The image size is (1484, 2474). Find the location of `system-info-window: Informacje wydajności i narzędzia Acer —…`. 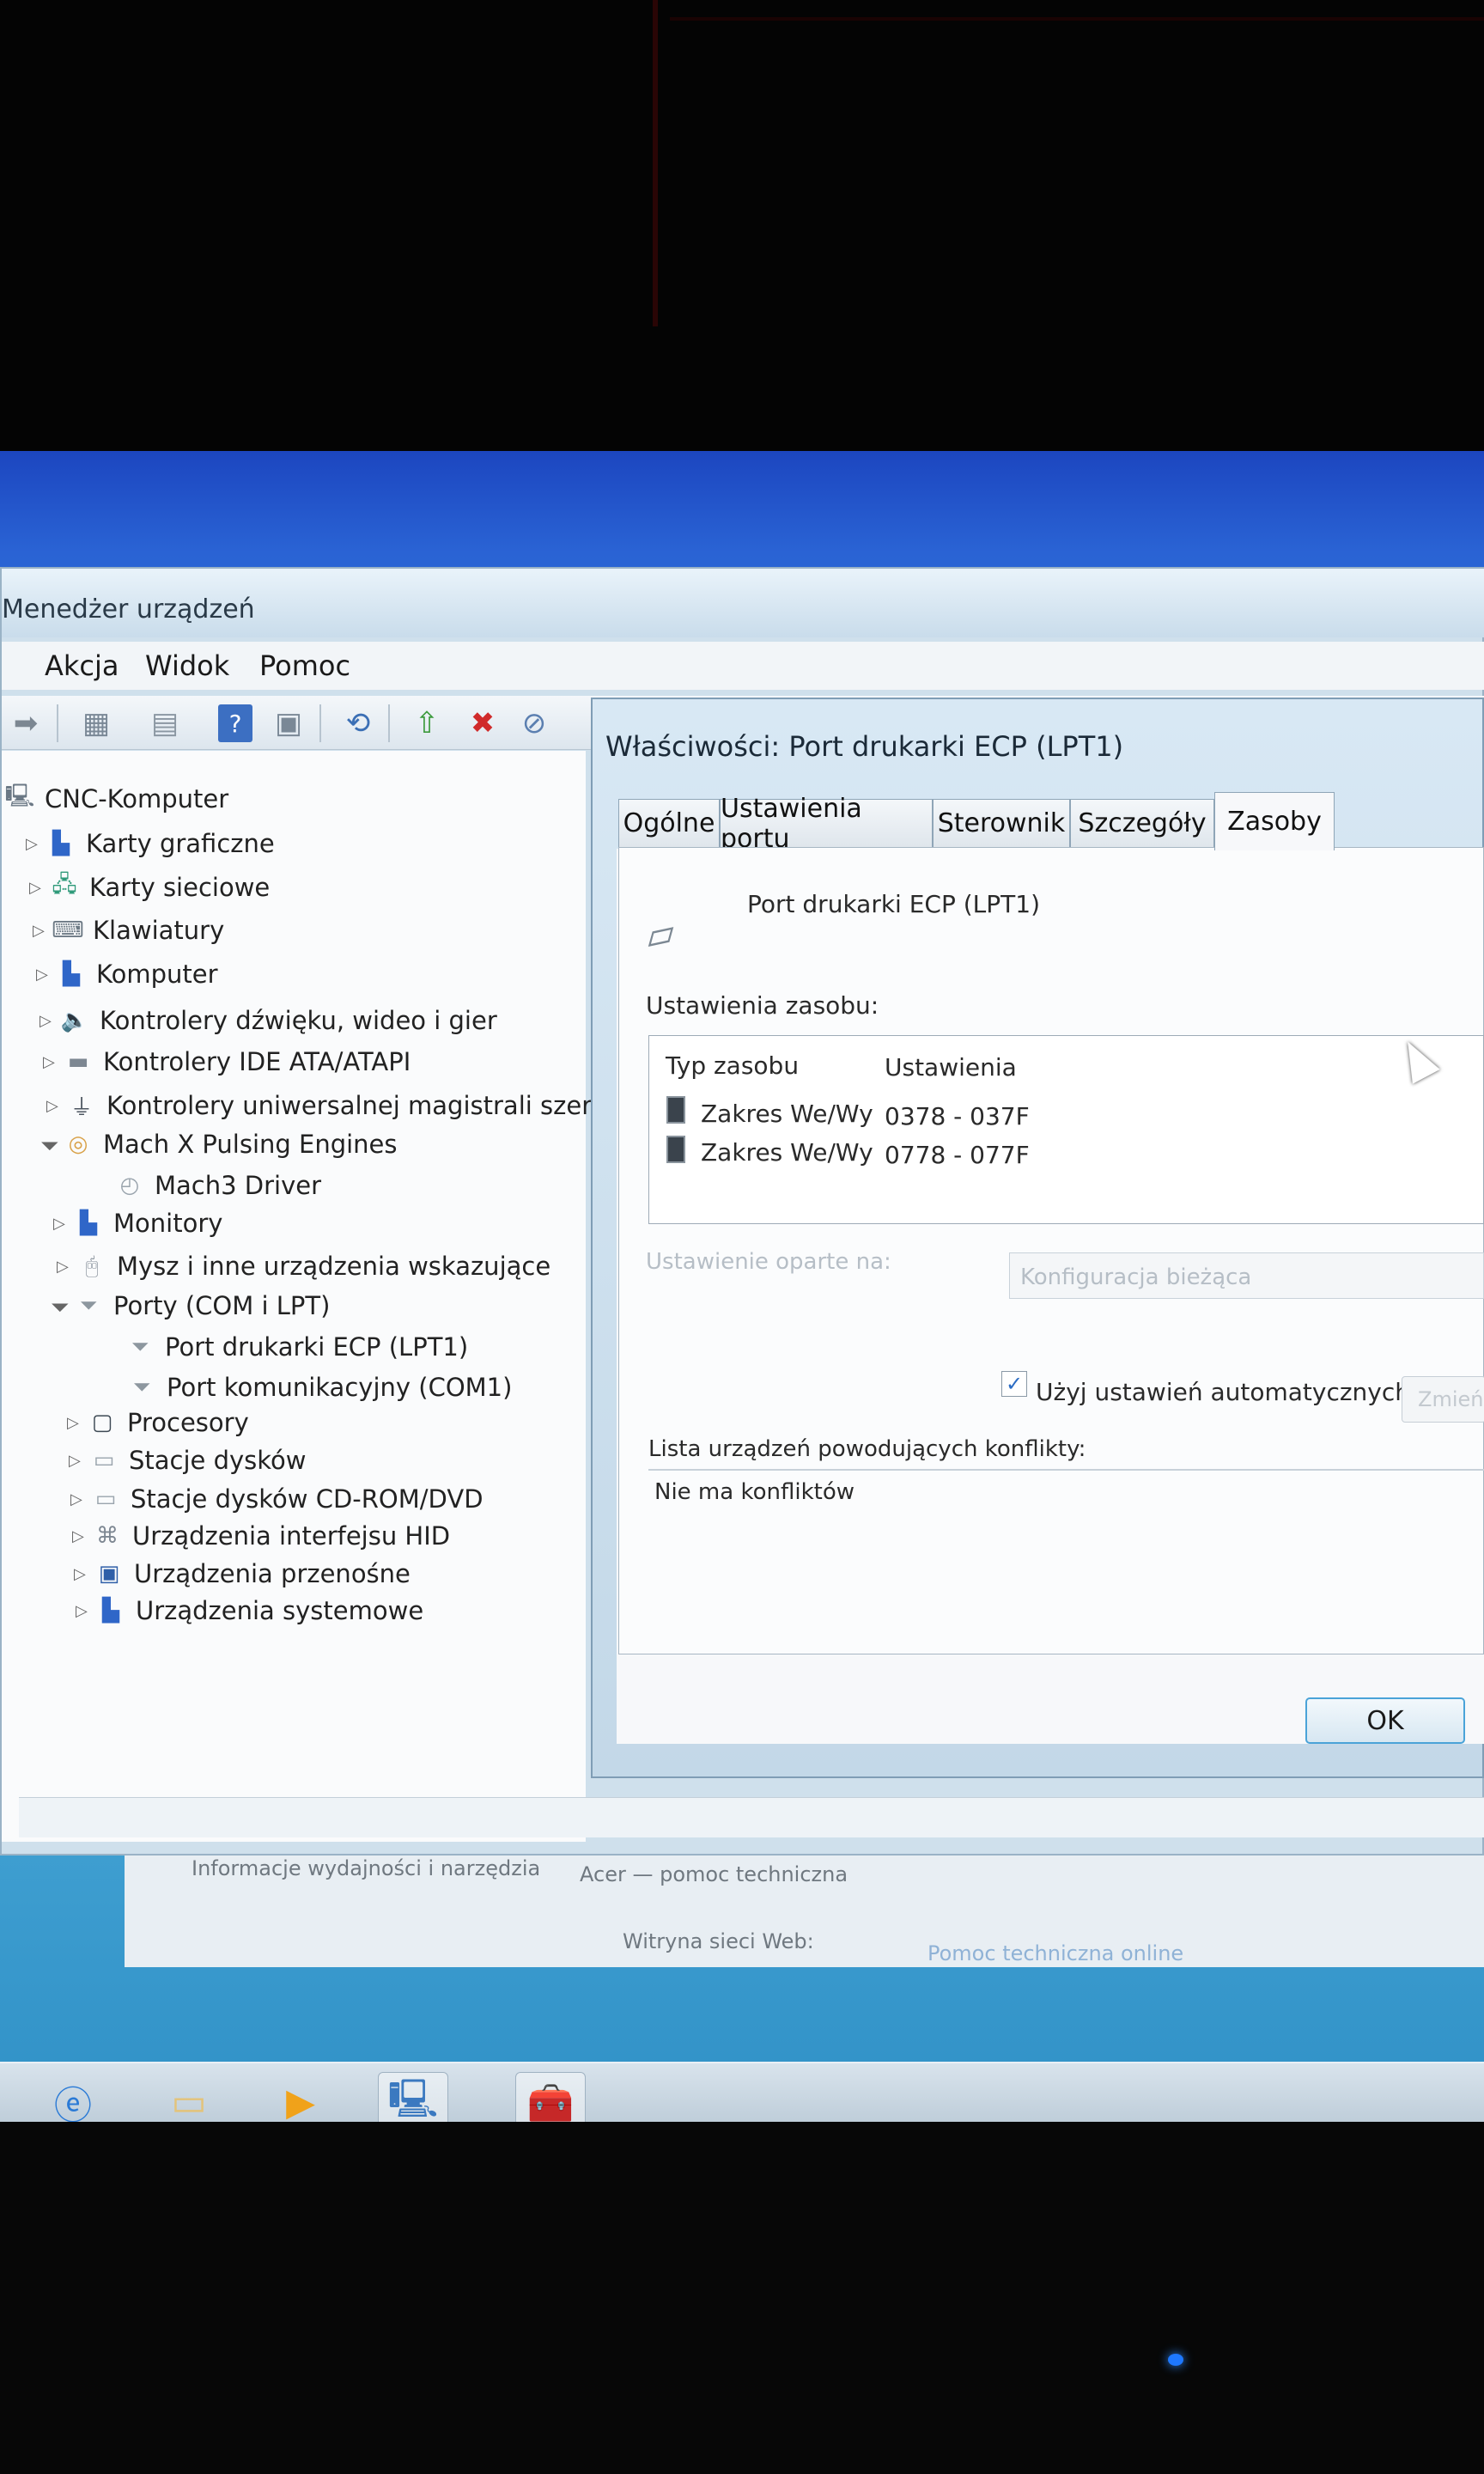

system-info-window: Informacje wydajności i narzędzia Acer —… is located at coordinates (805, 1907).